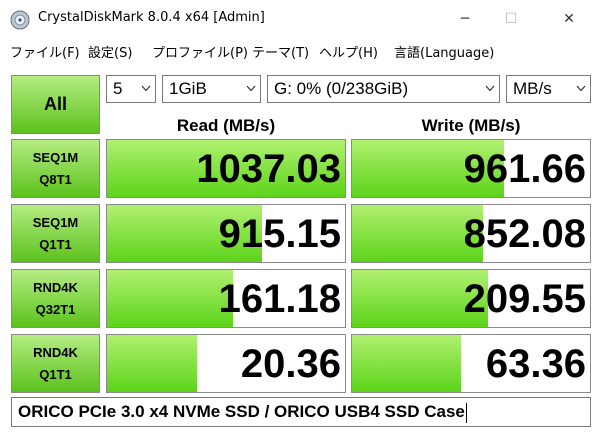  I want to click on write-value: 63.36, so click(535, 364).